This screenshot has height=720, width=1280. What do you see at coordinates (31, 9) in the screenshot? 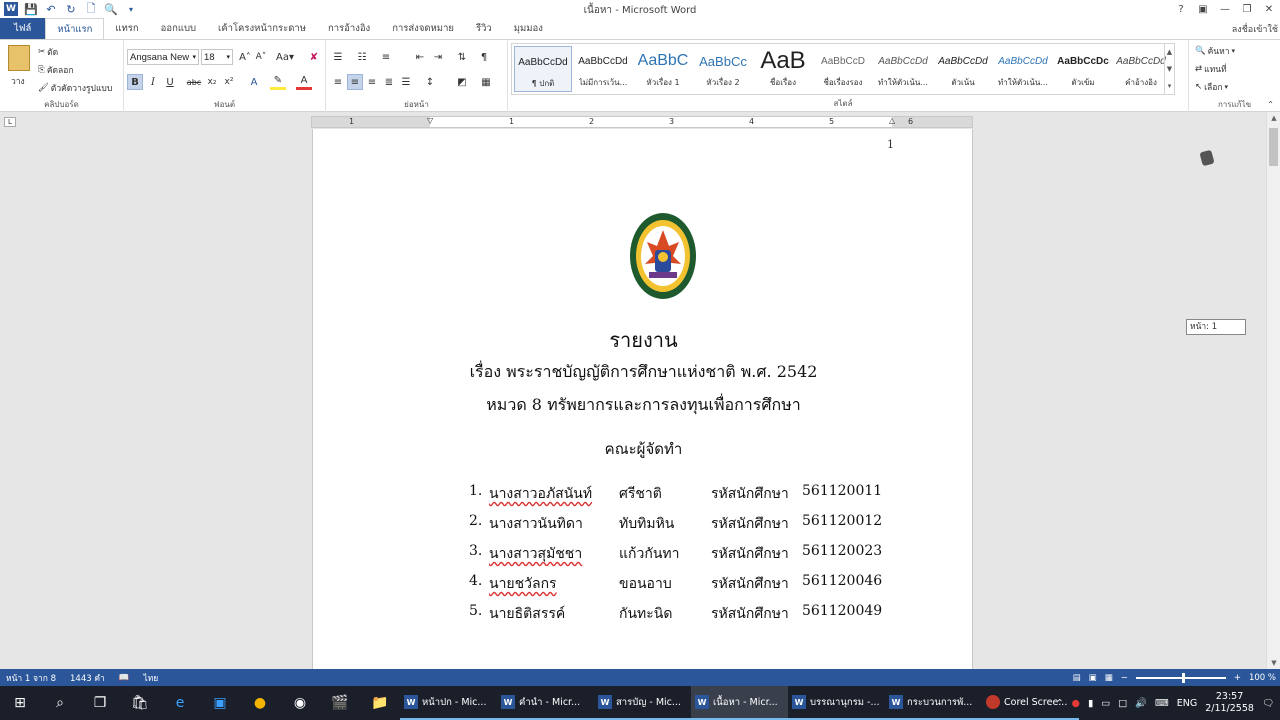
I see `save-icon: 💾` at bounding box center [31, 9].